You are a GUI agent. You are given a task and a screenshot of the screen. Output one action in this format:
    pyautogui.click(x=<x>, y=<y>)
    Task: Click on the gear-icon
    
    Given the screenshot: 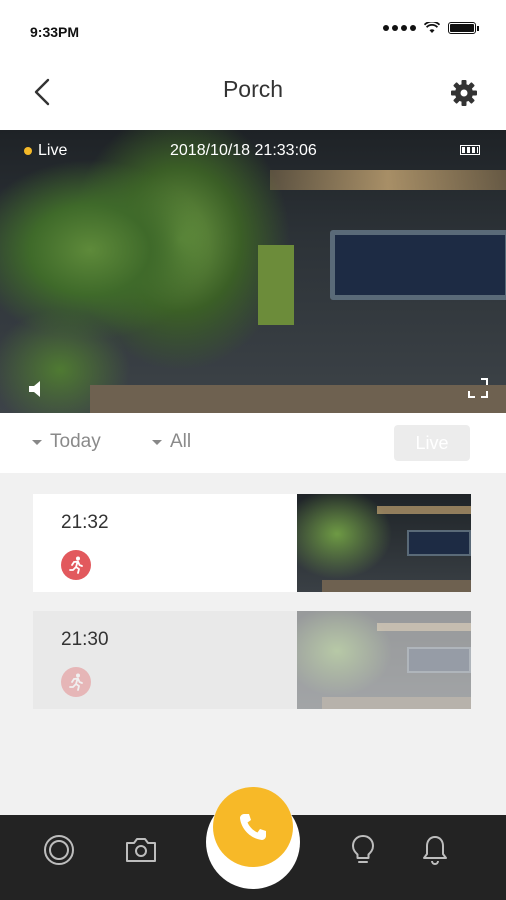 What is the action you would take?
    pyautogui.click(x=464, y=93)
    